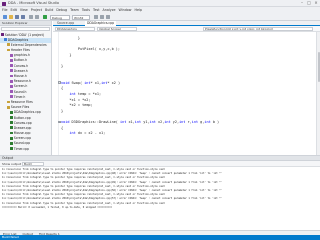 The image size is (320, 240). Describe the element at coordinates (108, 17) in the screenshot. I see `uncomment-icon` at that location.